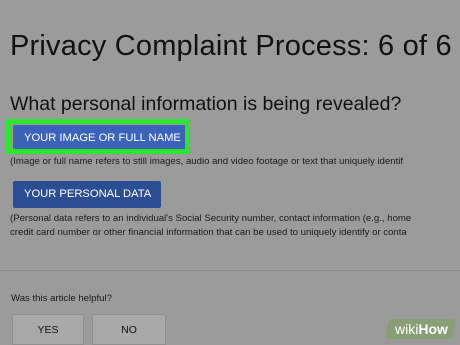  I want to click on your-personal-data-button: YOUR PERSONAL DATA, so click(87, 194).